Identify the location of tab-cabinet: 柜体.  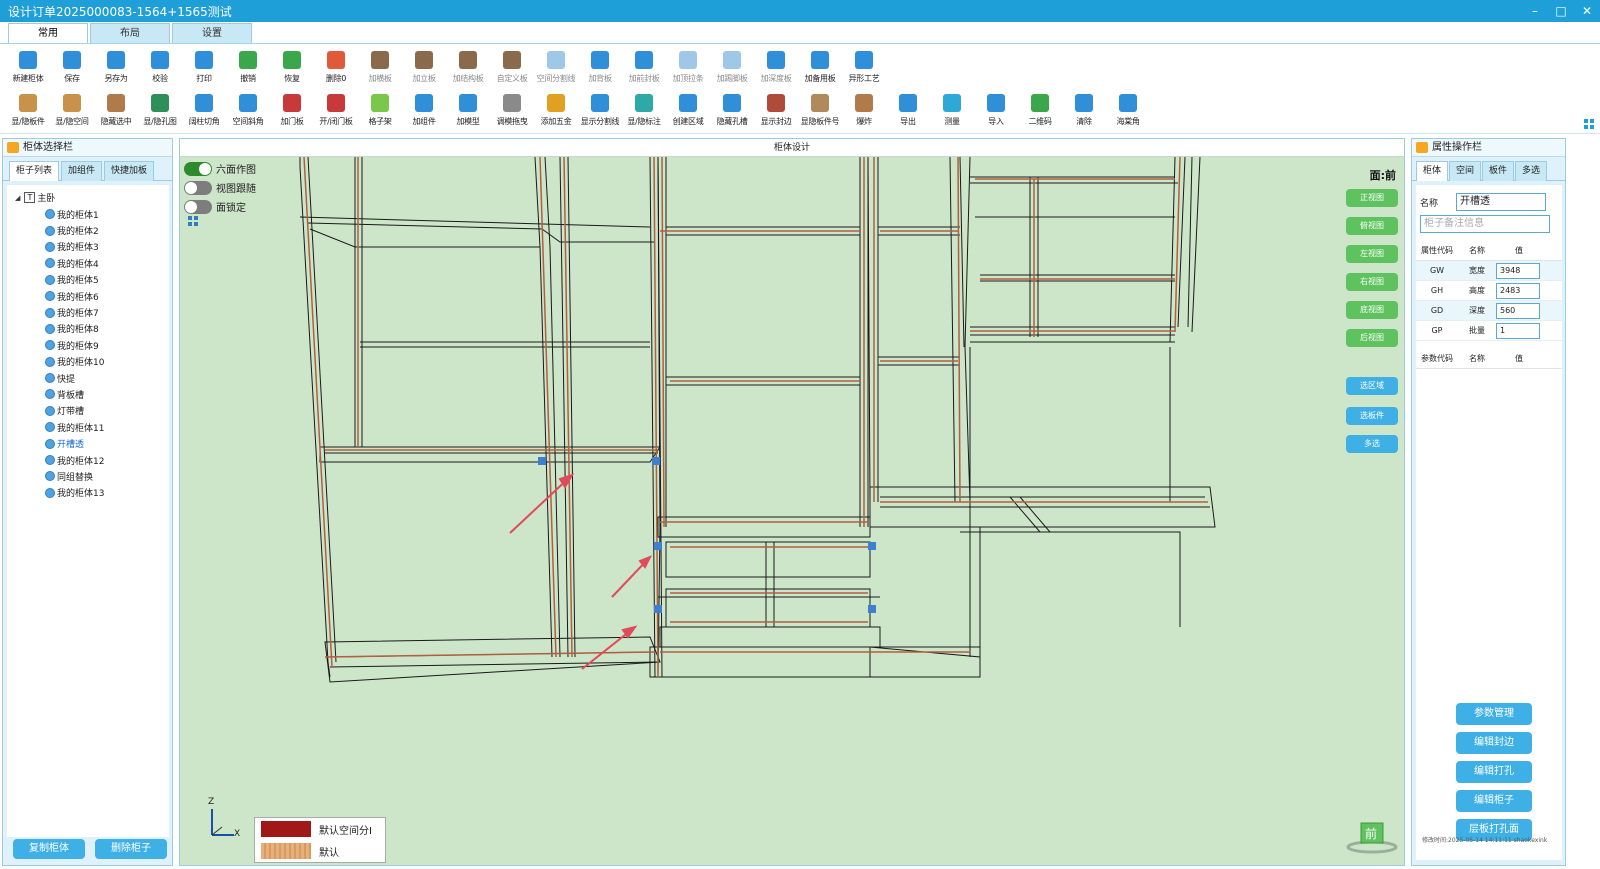
(1432, 171).